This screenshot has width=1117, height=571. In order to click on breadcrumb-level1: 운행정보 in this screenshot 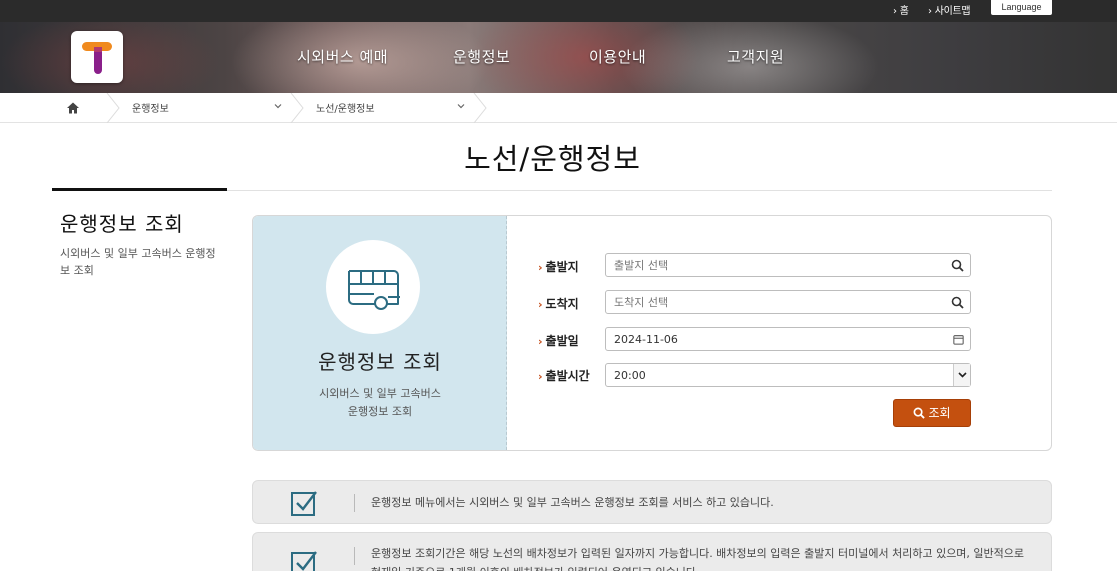, I will do `click(150, 107)`.